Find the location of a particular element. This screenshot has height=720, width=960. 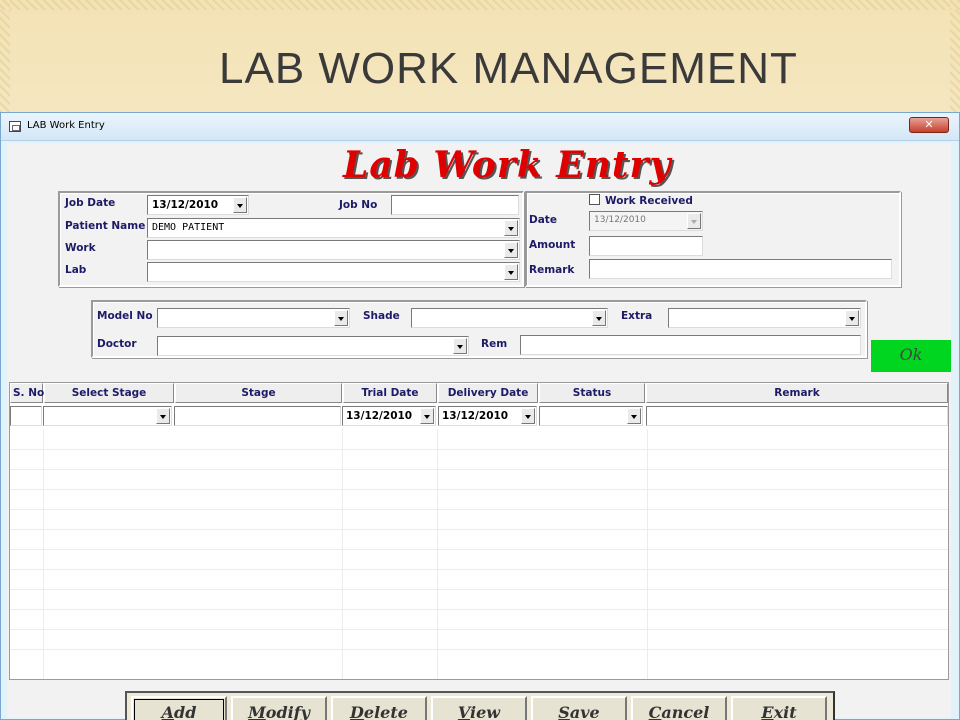

patient-name-select: DEMO PATIENT is located at coordinates (333, 228).